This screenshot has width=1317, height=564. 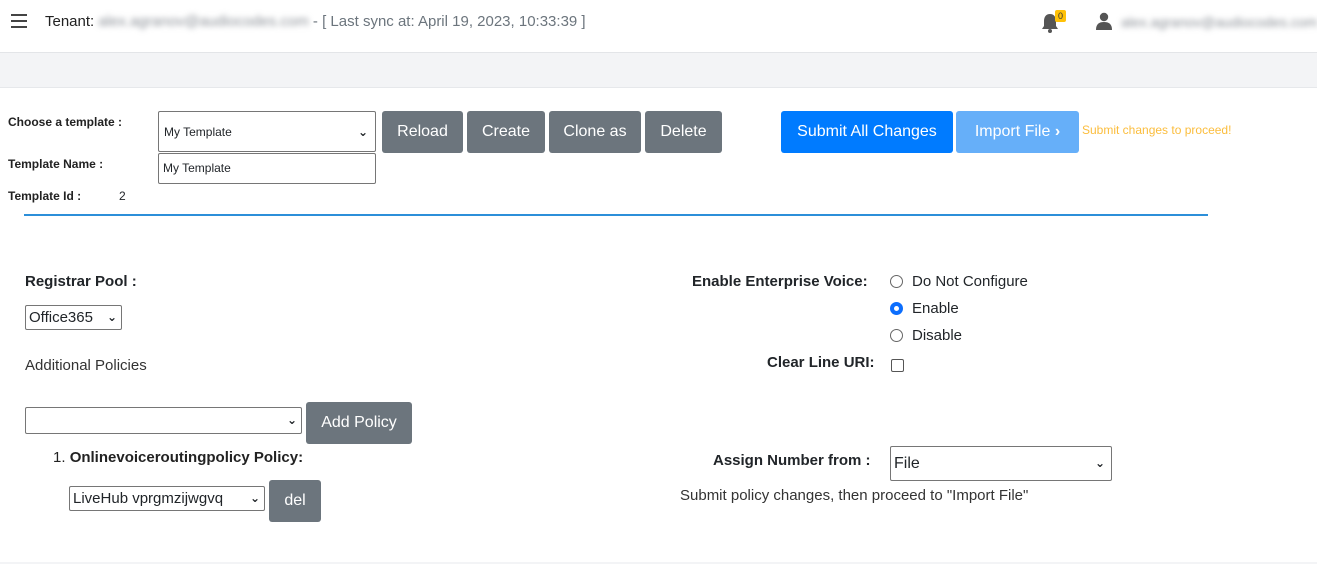 I want to click on radio-label: Do Not Configure, so click(x=970, y=281).